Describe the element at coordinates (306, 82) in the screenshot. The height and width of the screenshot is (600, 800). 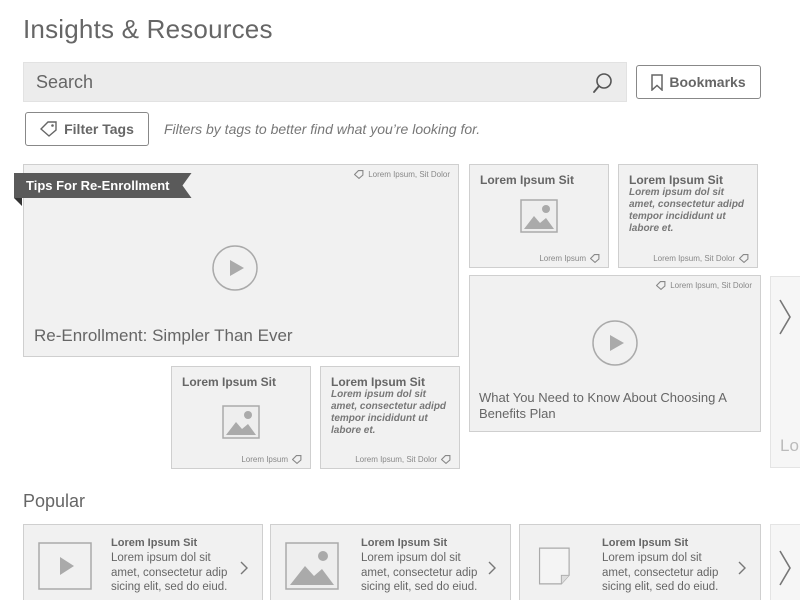
I see `search-input` at that location.